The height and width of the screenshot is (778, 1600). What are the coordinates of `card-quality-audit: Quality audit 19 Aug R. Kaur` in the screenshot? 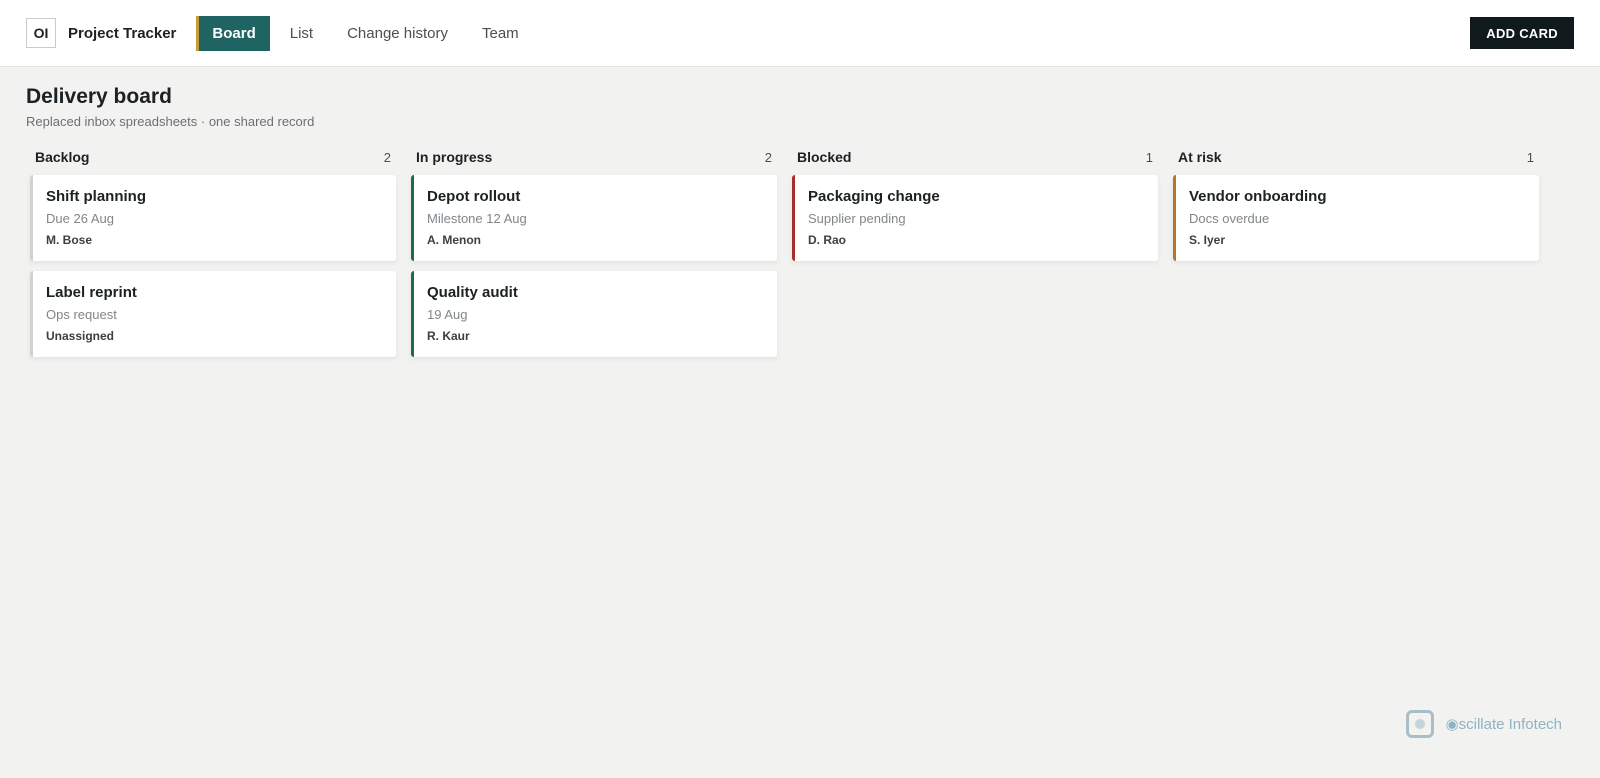 It's located at (594, 314).